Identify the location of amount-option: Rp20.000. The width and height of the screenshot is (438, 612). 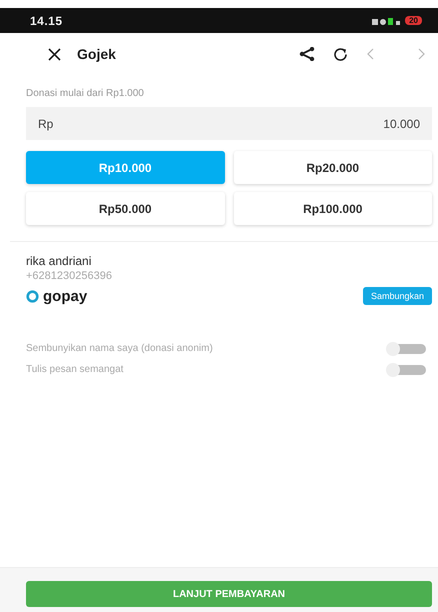
(333, 167).